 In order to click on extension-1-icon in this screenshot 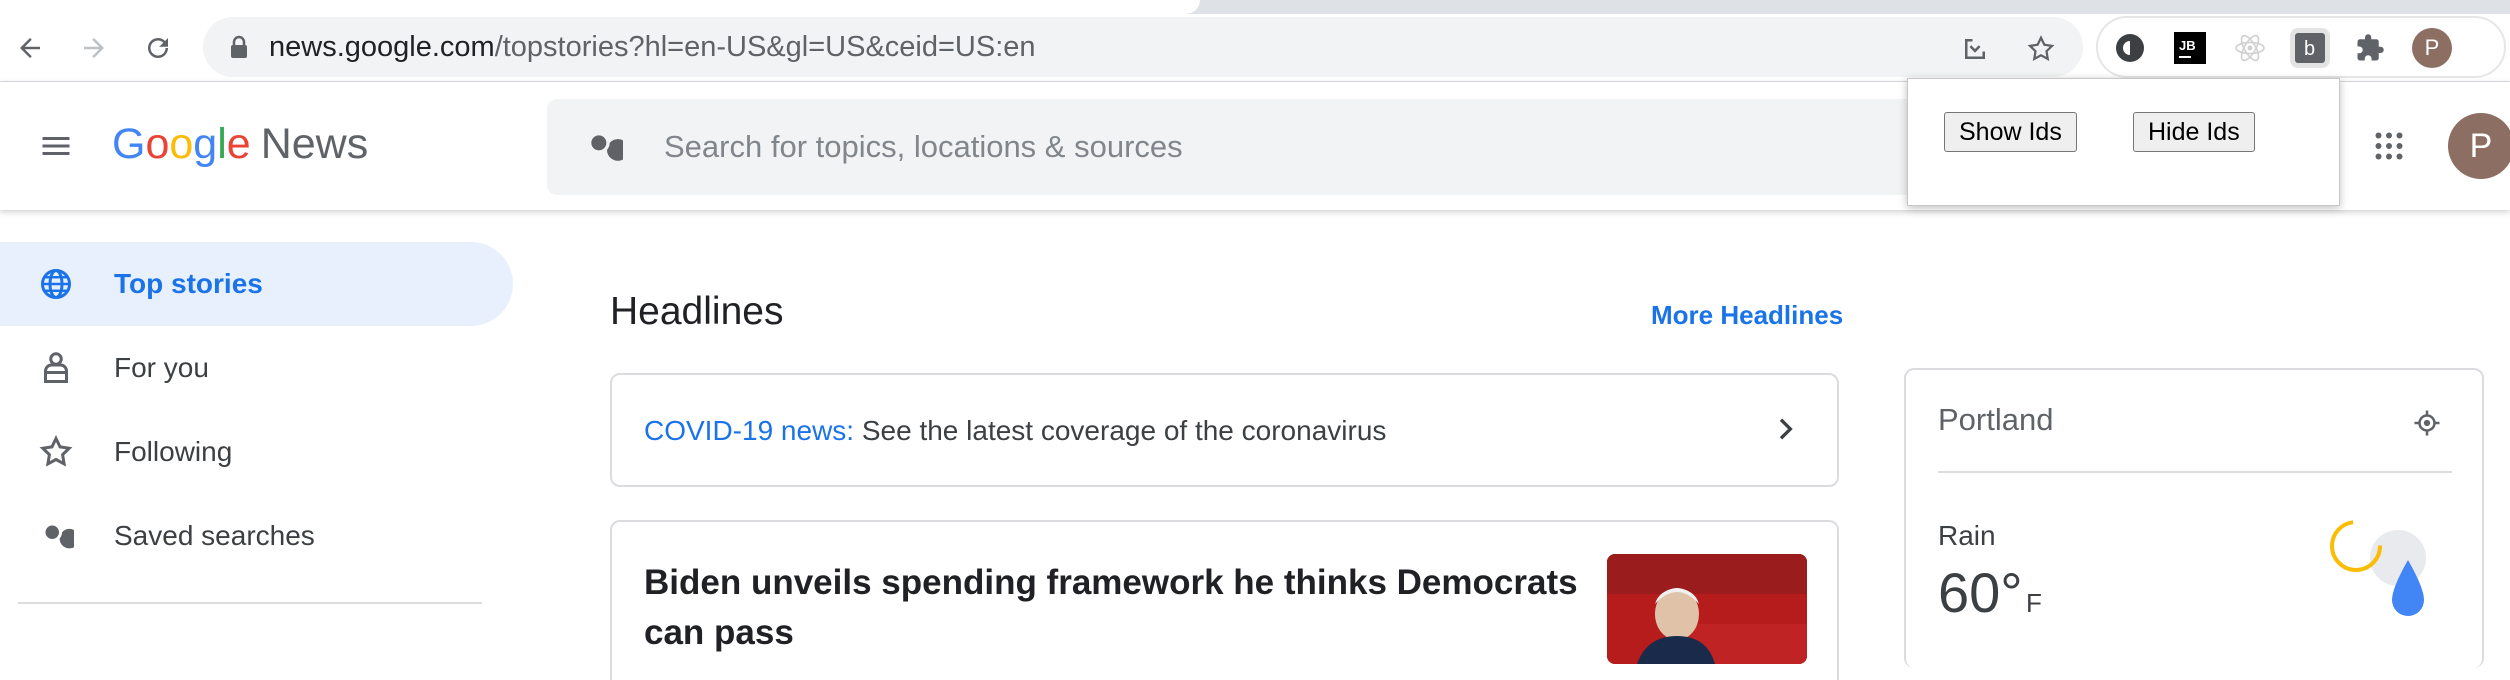, I will do `click(2130, 48)`.